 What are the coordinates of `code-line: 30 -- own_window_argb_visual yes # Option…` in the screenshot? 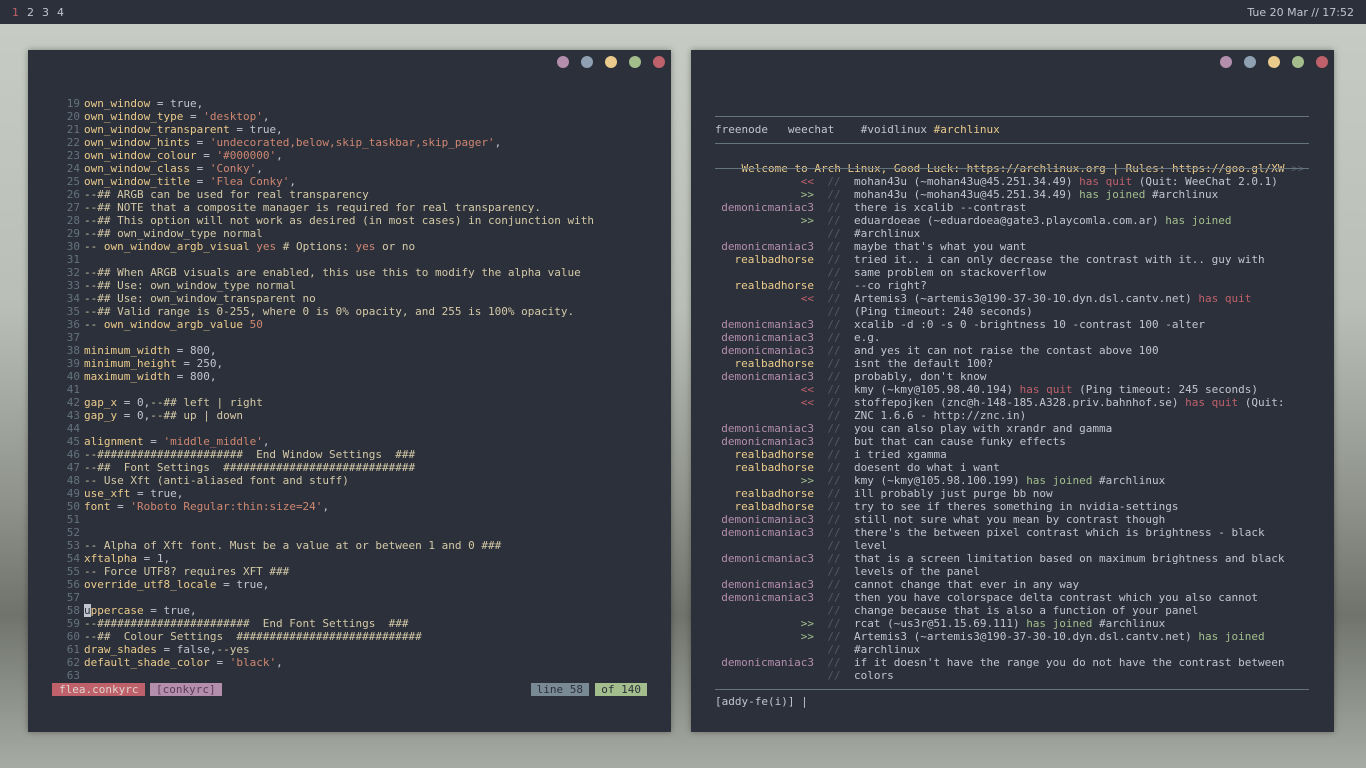 It's located at (356, 246).